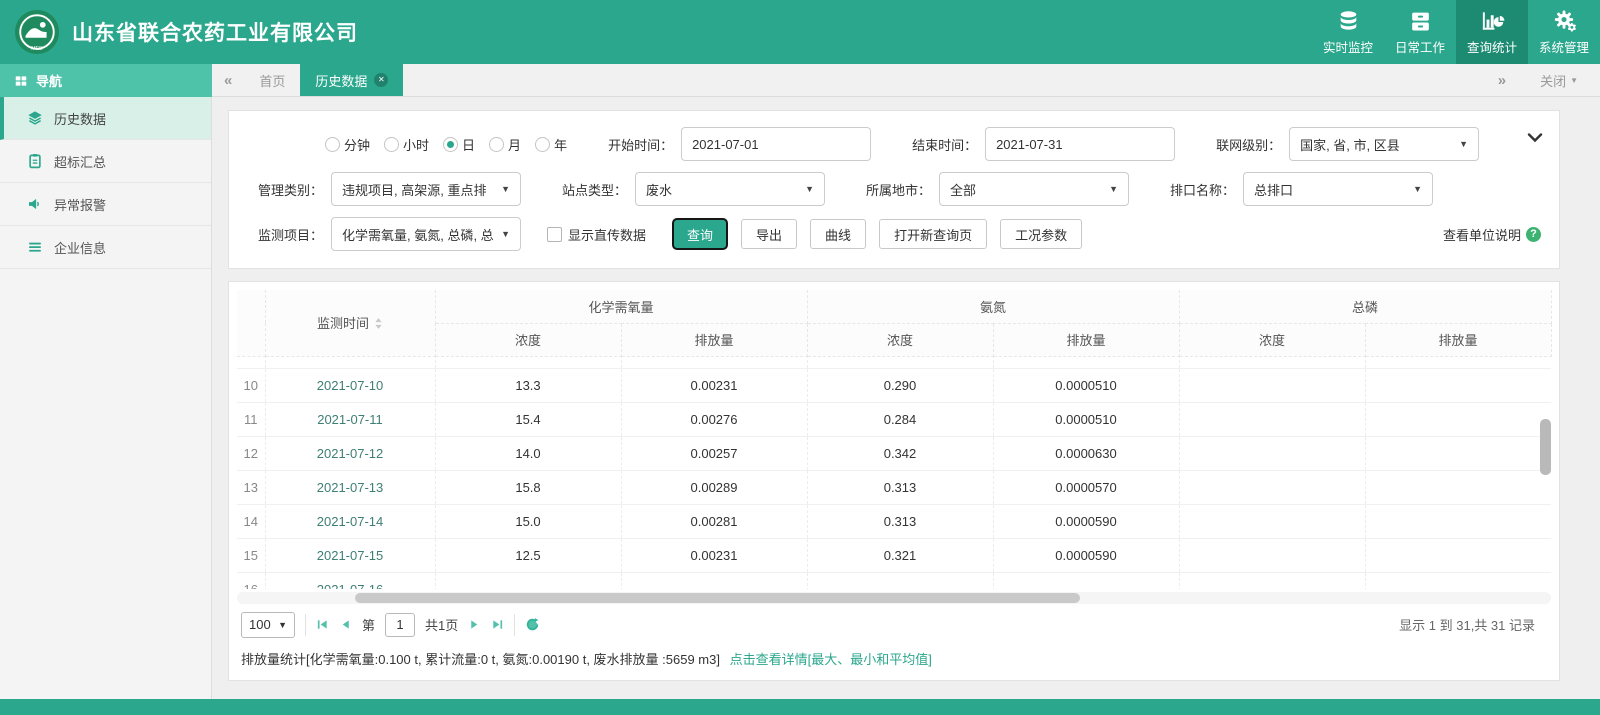 The image size is (1600, 715). What do you see at coordinates (800, 80) in the screenshot?
I see `second-band: 导航 « 首页 历史数据 ✕ » 关闭 ▼` at bounding box center [800, 80].